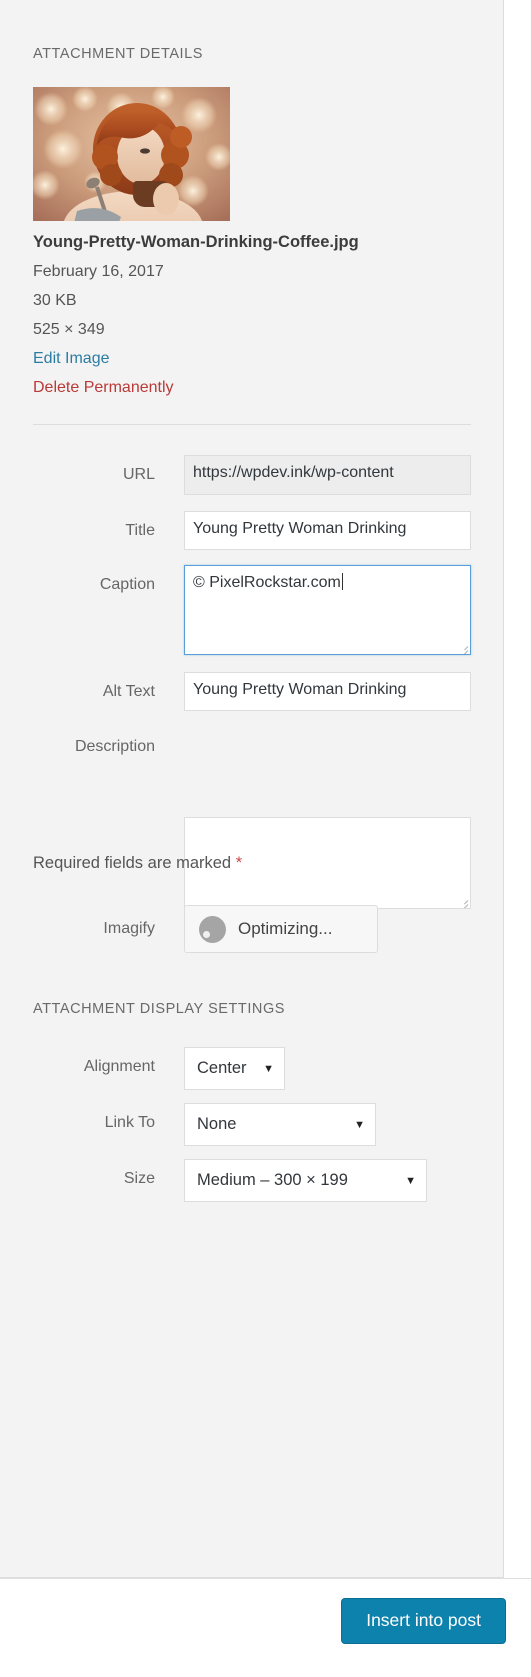 The width and height of the screenshot is (531, 1677). I want to click on alignment-select: Center ▼, so click(234, 1068).